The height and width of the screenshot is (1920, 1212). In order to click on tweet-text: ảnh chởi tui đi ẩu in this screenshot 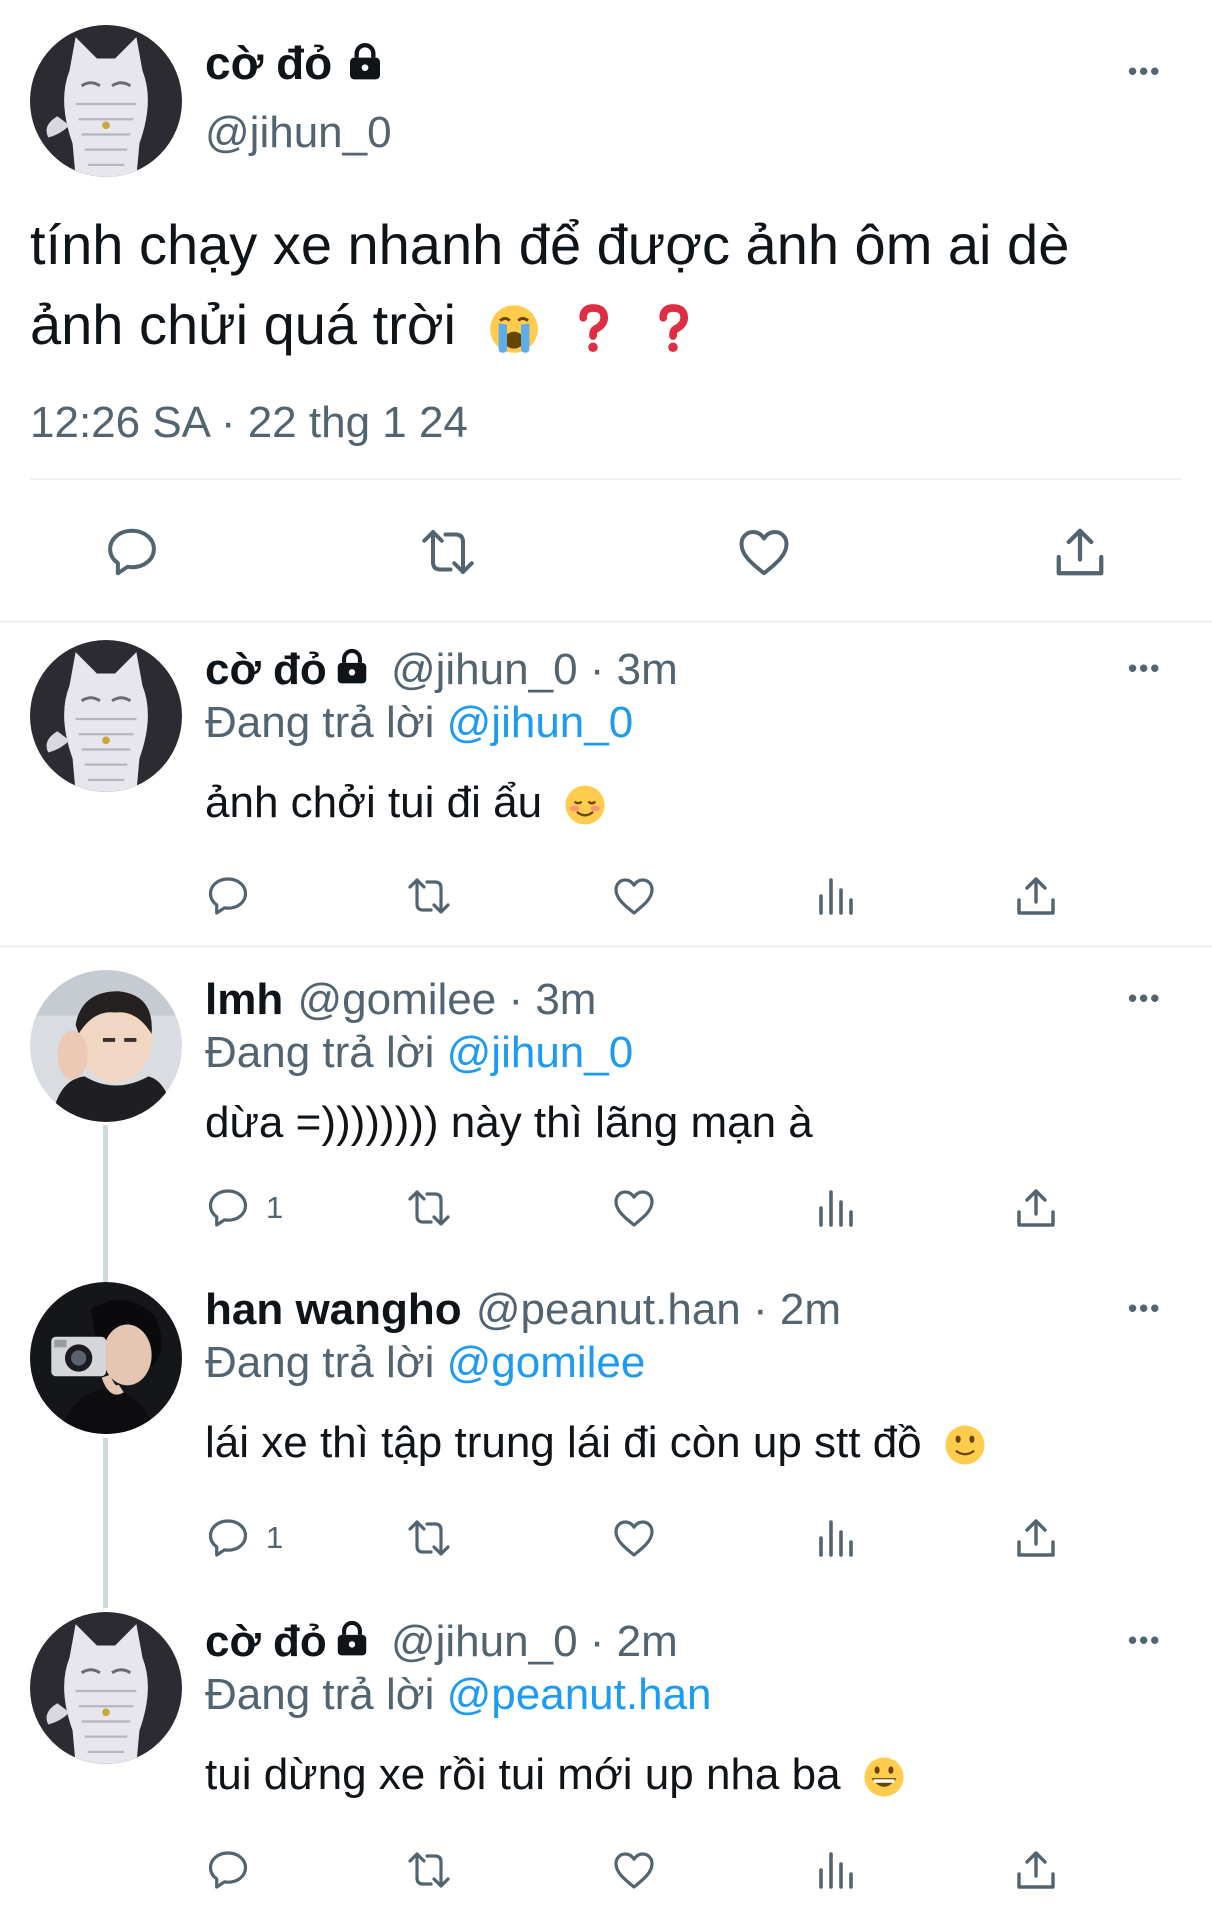, I will do `click(406, 803)`.